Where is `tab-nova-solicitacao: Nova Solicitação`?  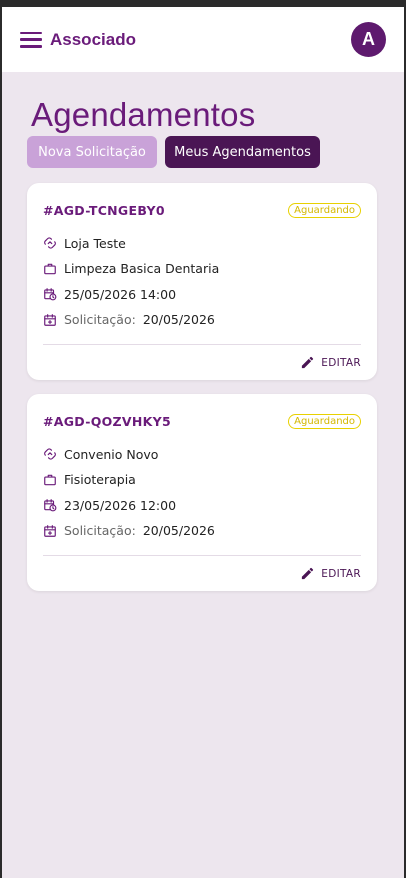 tab-nova-solicitacao: Nova Solicitação is located at coordinates (92, 152).